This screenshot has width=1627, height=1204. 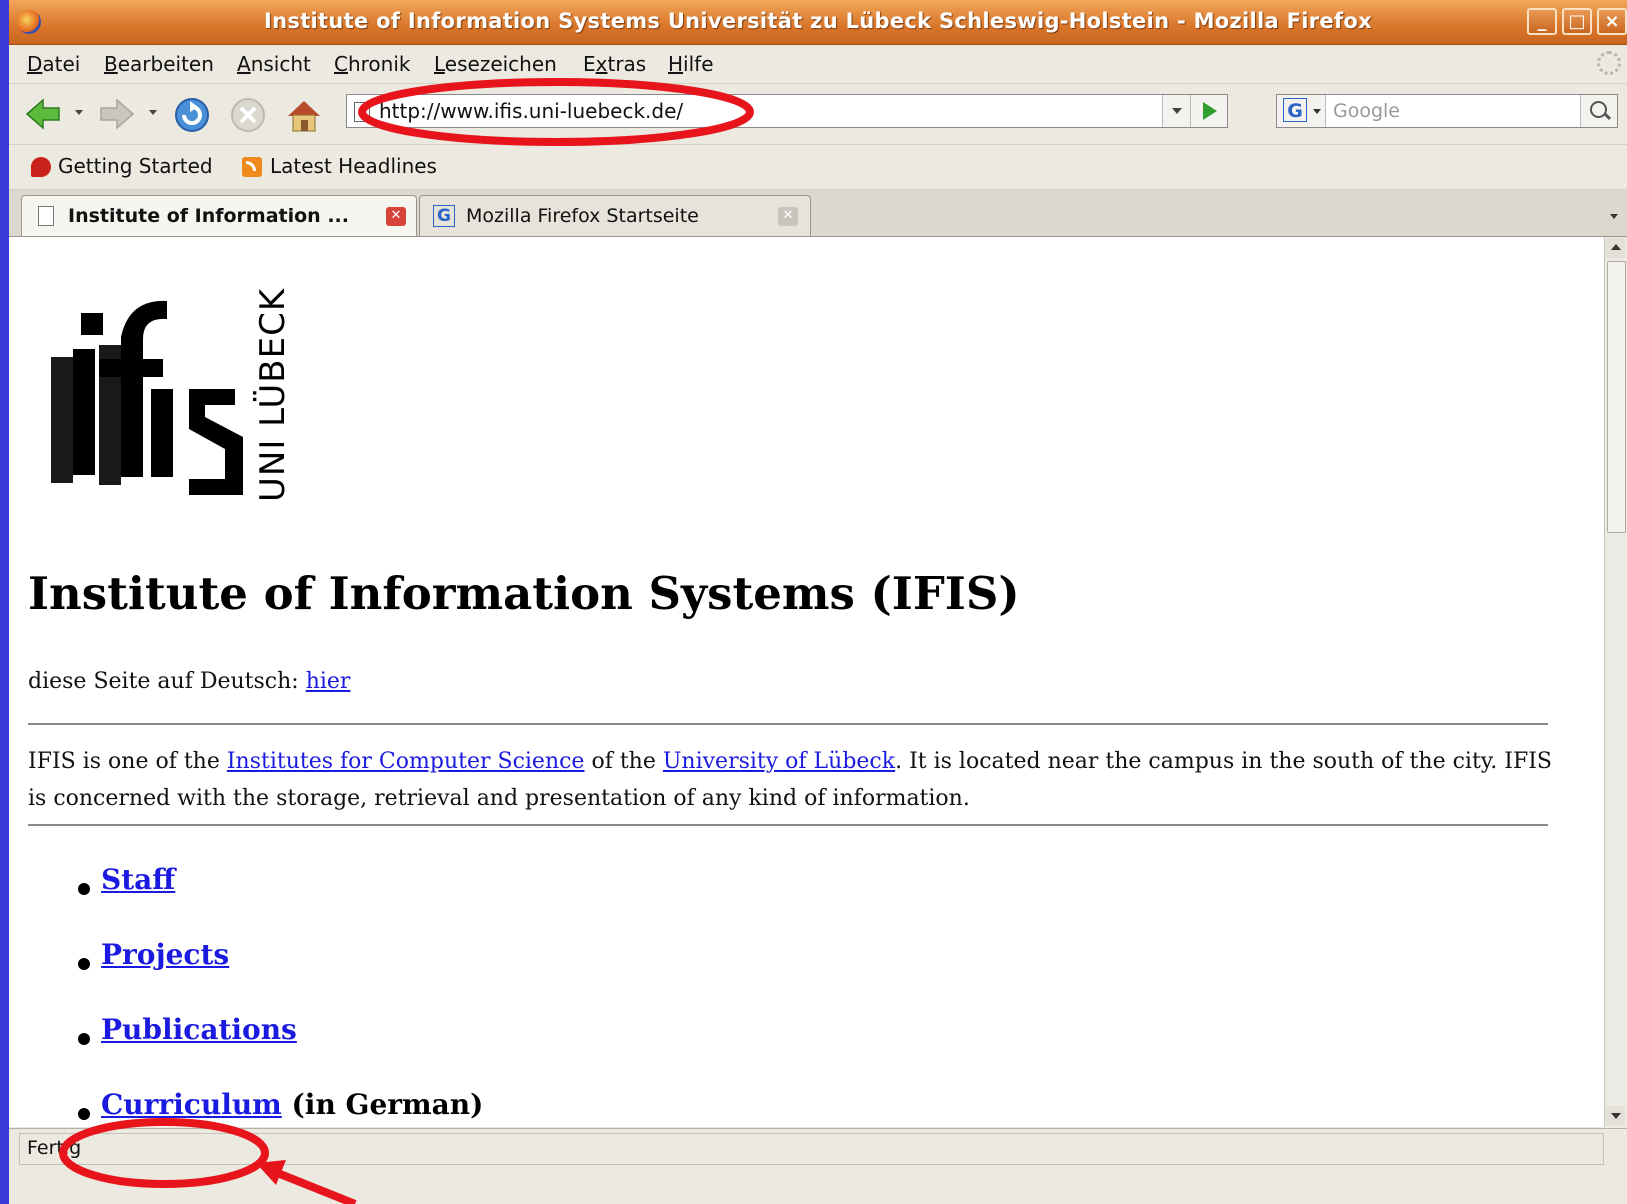 I want to click on url-history-dropdown-icon, so click(x=1176, y=111).